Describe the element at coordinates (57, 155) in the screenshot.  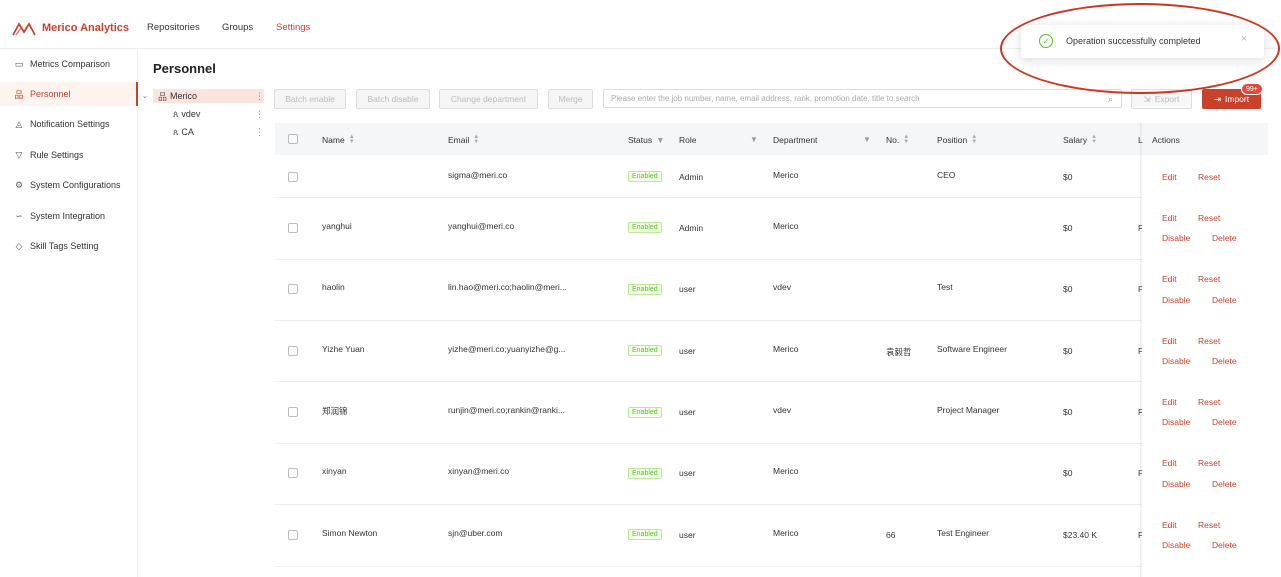
I see `sidebar-item-label: Rule Settings` at that location.